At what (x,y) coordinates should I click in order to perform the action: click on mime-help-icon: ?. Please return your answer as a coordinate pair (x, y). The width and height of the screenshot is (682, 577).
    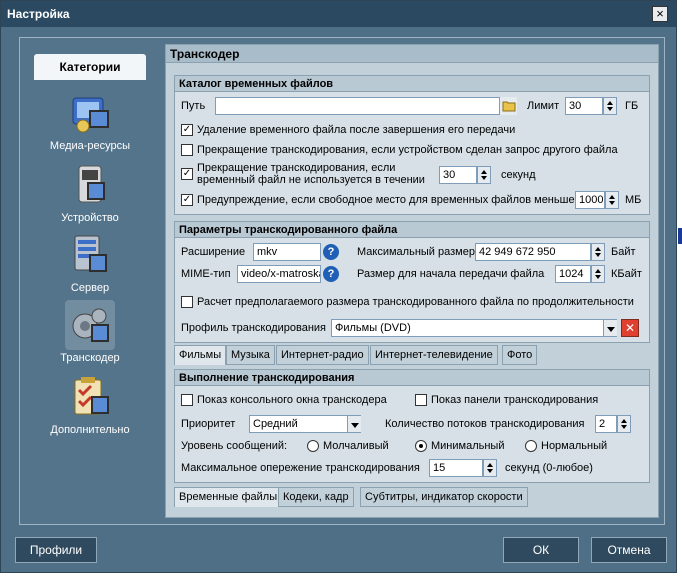
    Looking at the image, I should click on (331, 274).